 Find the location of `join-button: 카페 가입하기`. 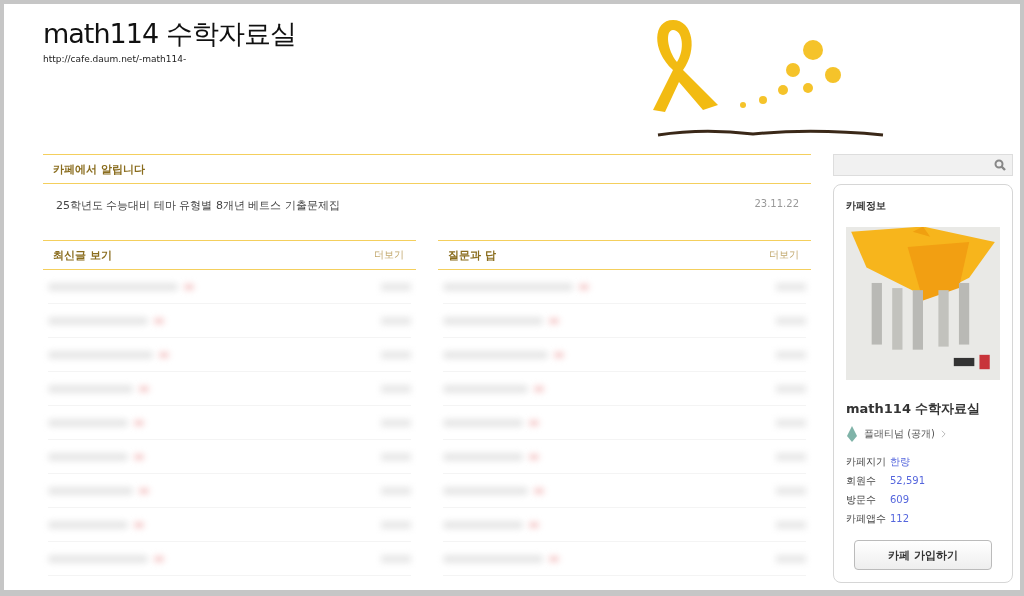

join-button: 카페 가입하기 is located at coordinates (923, 555).